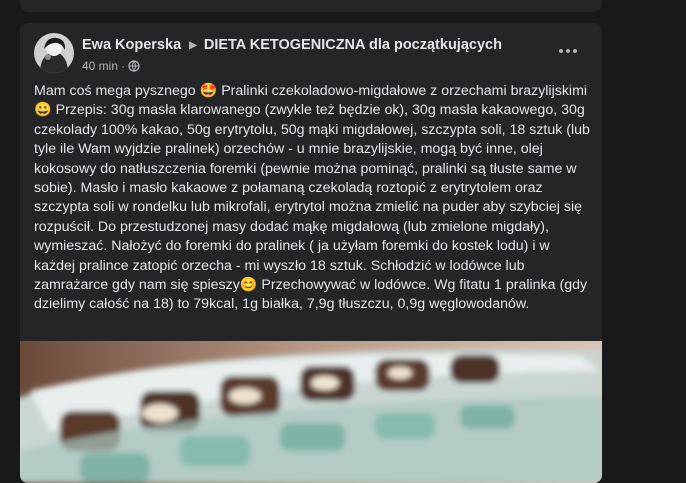  Describe the element at coordinates (100, 66) in the screenshot. I see `post-time: 40 min` at that location.